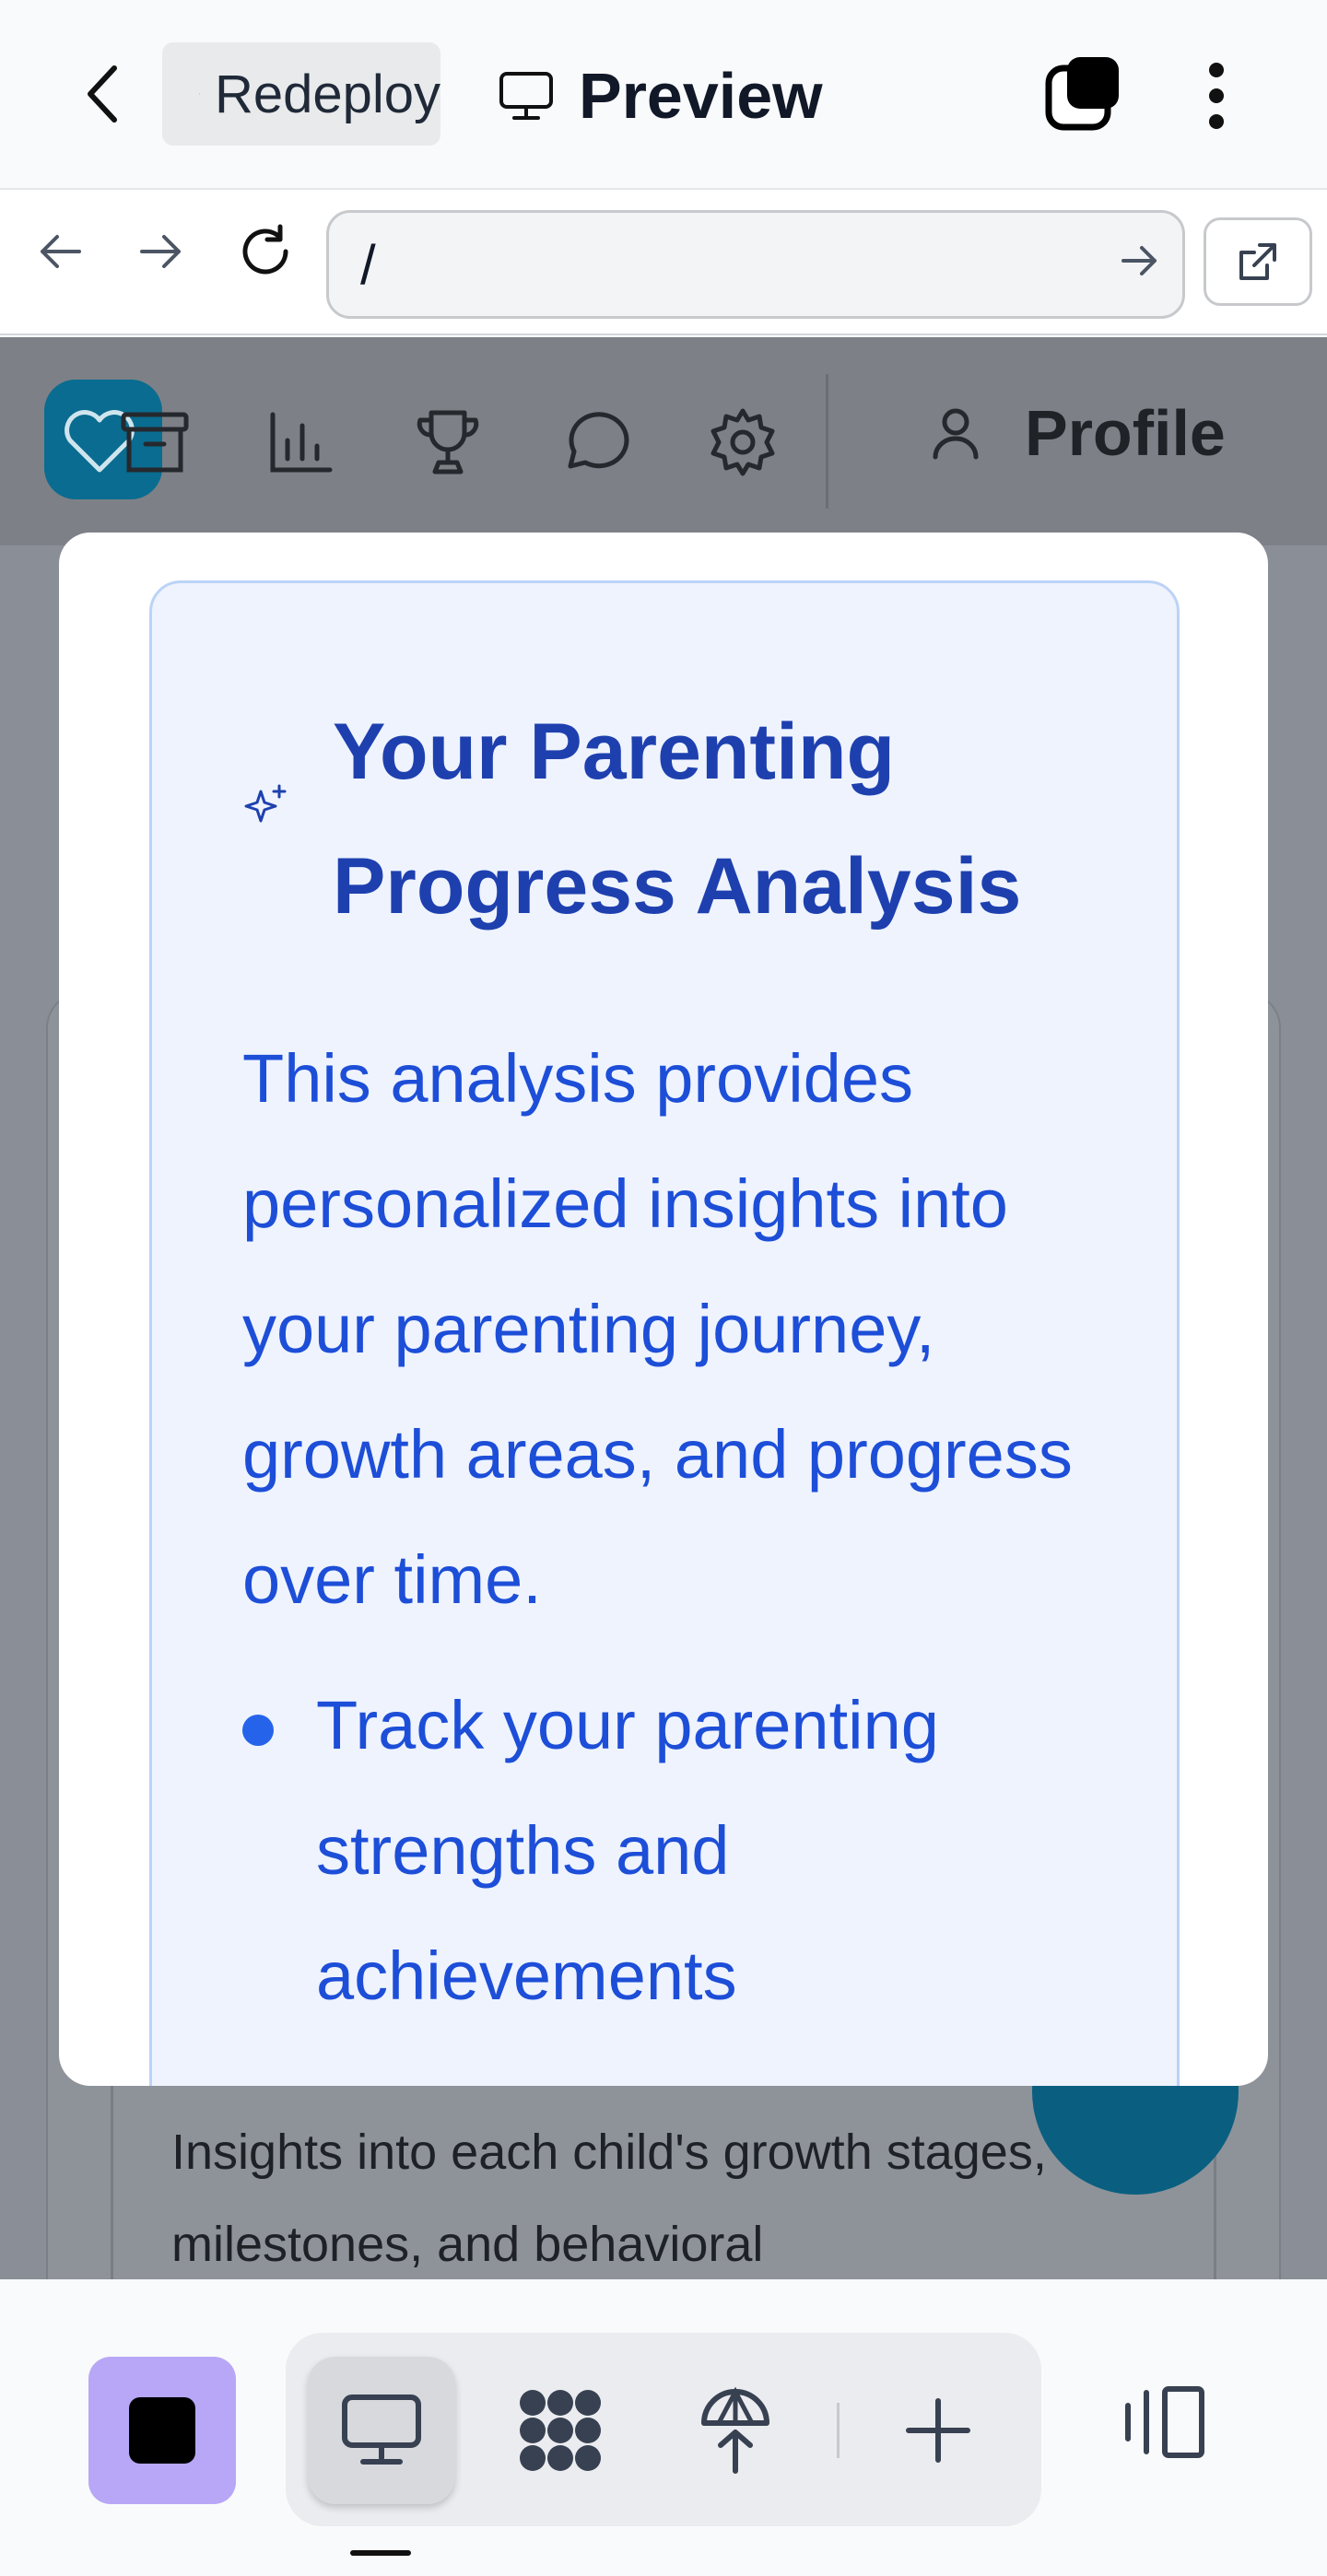 This screenshot has height=2576, width=1327. I want to click on settings-gear-icon, so click(743, 442).